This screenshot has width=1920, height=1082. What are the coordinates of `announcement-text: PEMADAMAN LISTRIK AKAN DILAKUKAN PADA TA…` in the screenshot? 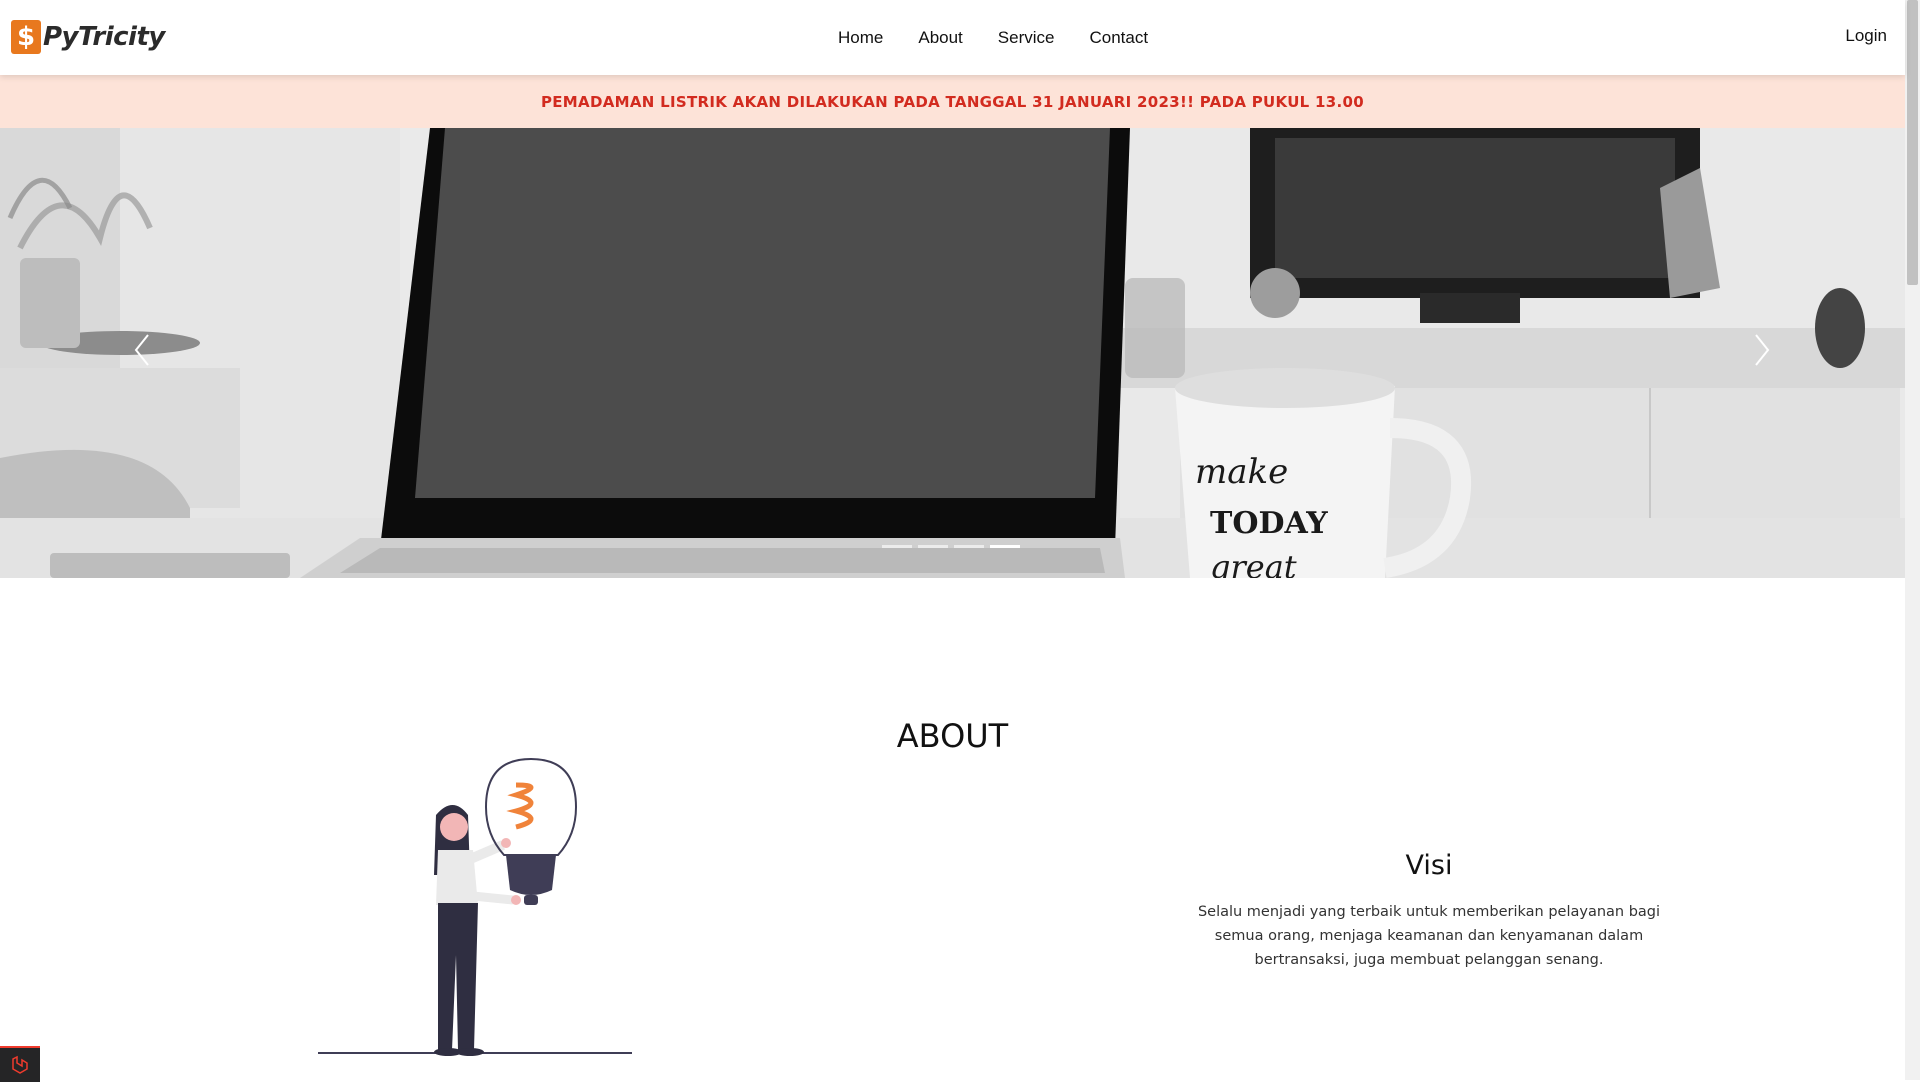 It's located at (952, 101).